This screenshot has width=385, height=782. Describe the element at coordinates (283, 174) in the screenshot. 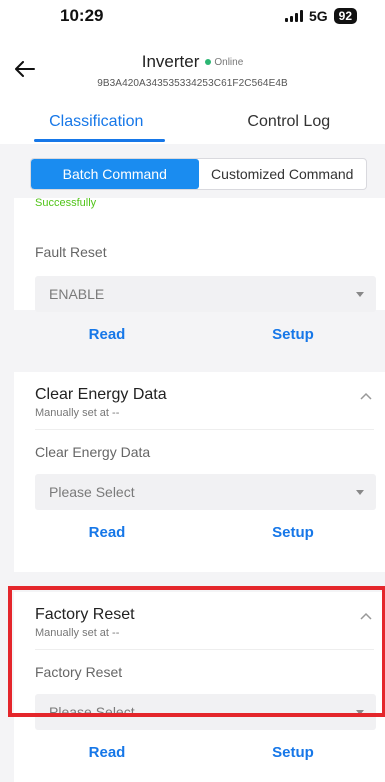

I see `segment-customized-command: Customized Command` at that location.